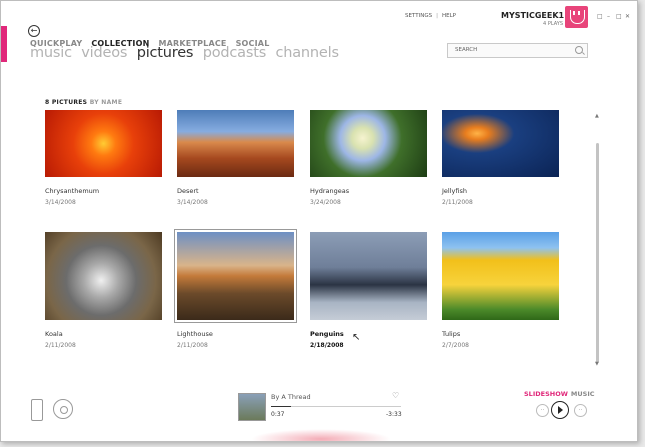 The height and width of the screenshot is (447, 645). I want to click on now-playing-art, so click(252, 407).